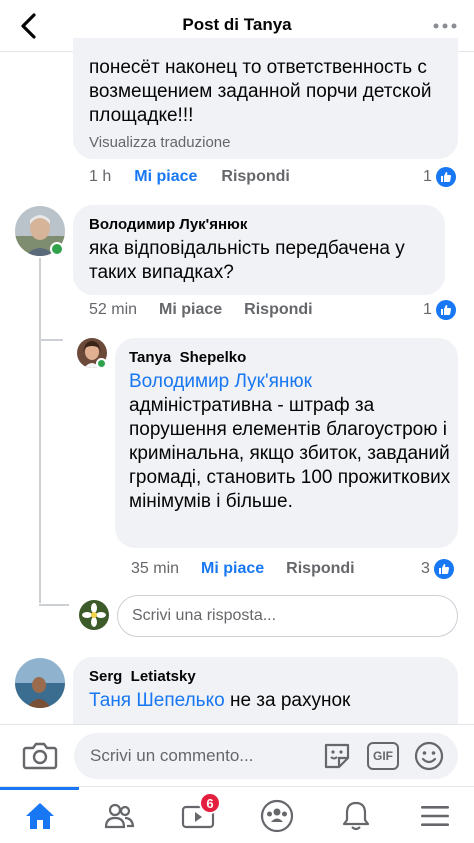 The height and width of the screenshot is (843, 474). What do you see at coordinates (425, 568) in the screenshot?
I see `reaction-count-value: 3` at bounding box center [425, 568].